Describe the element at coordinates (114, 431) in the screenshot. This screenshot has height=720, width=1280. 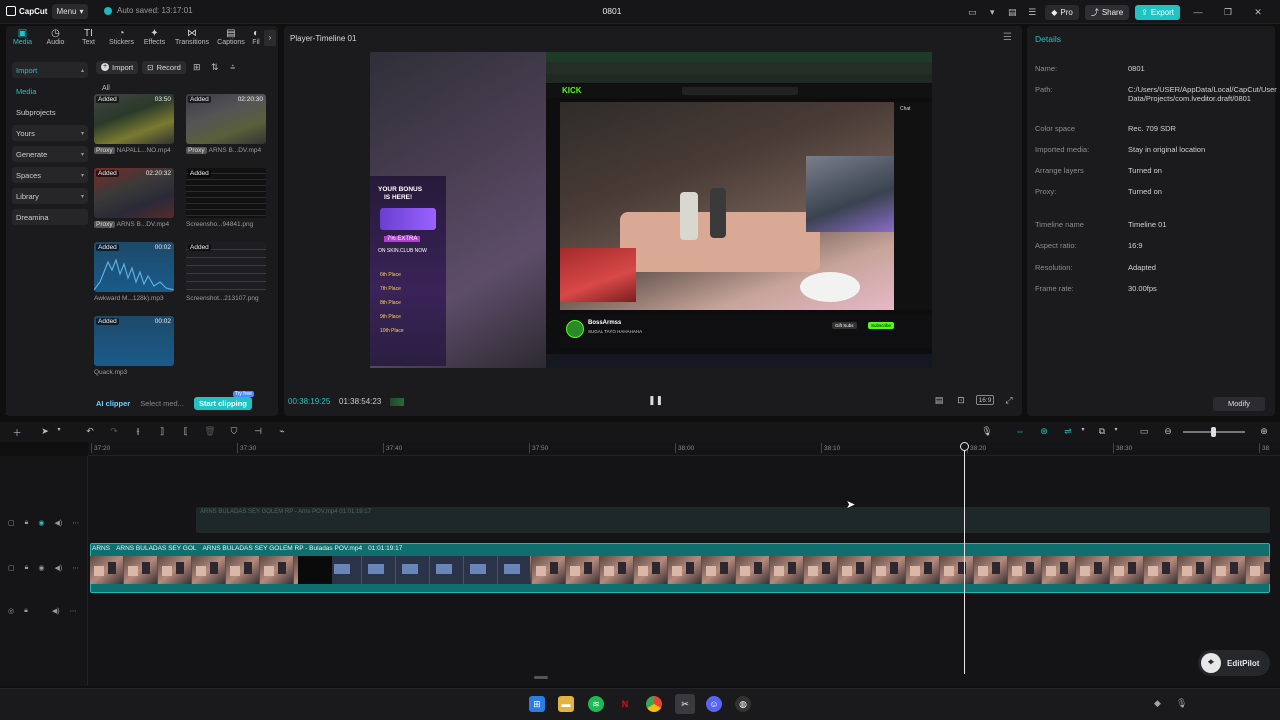
I see `redo-icon: ↷` at that location.